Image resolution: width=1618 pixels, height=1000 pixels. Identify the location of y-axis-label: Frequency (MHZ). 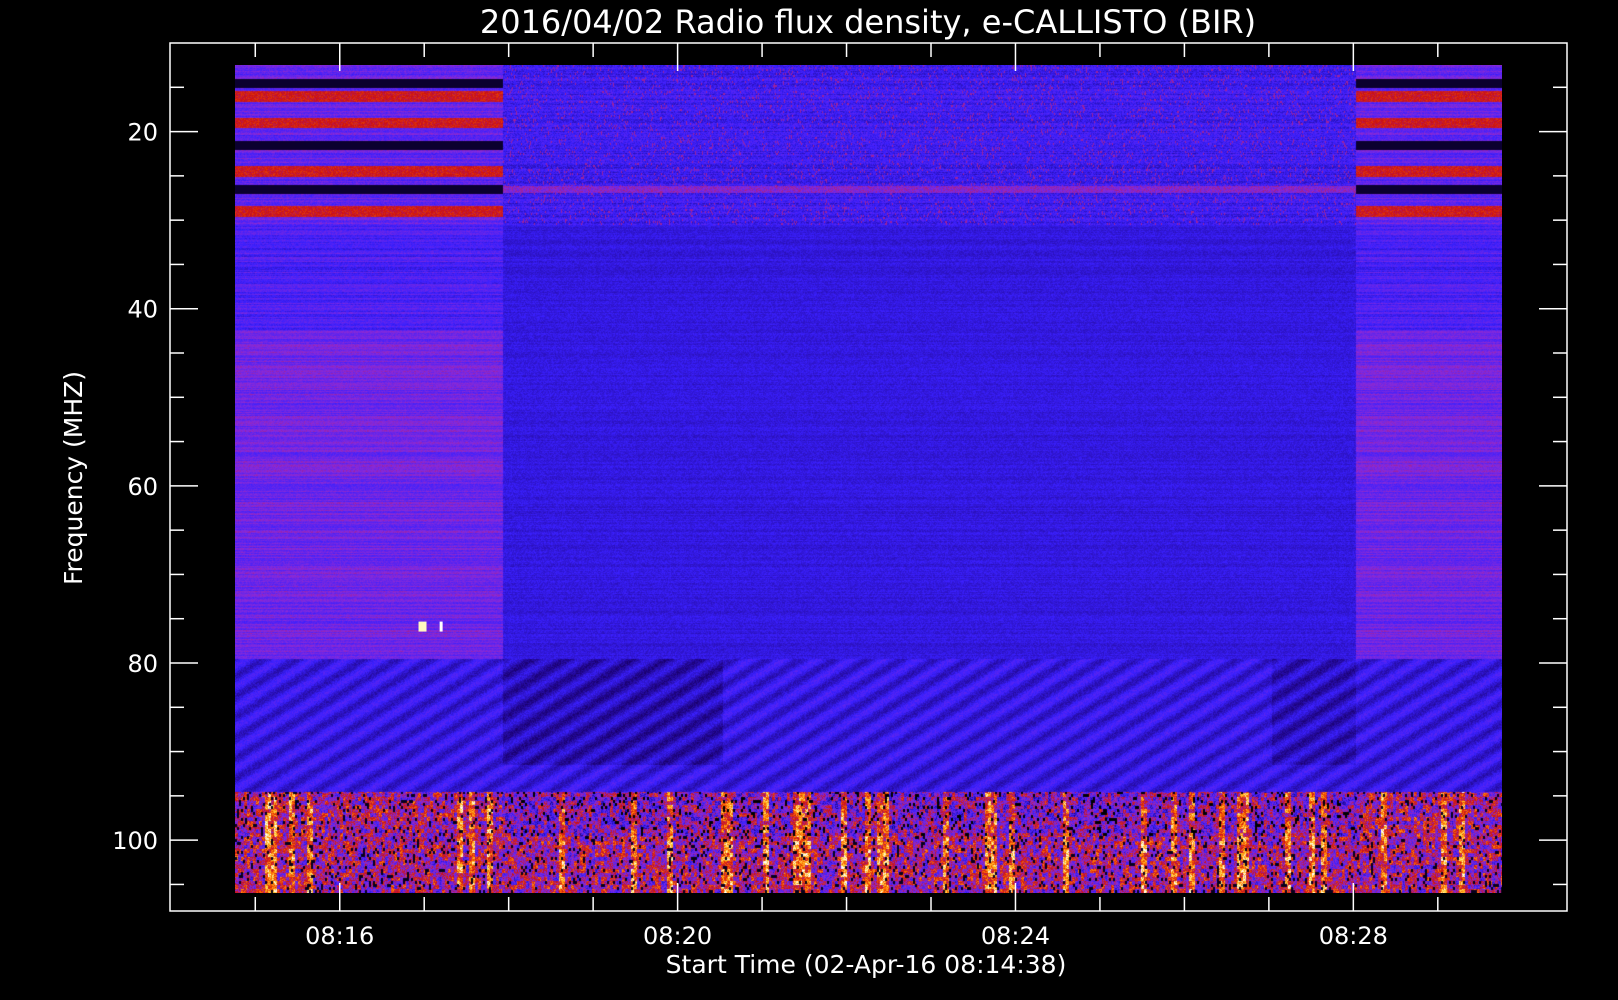
(73, 478).